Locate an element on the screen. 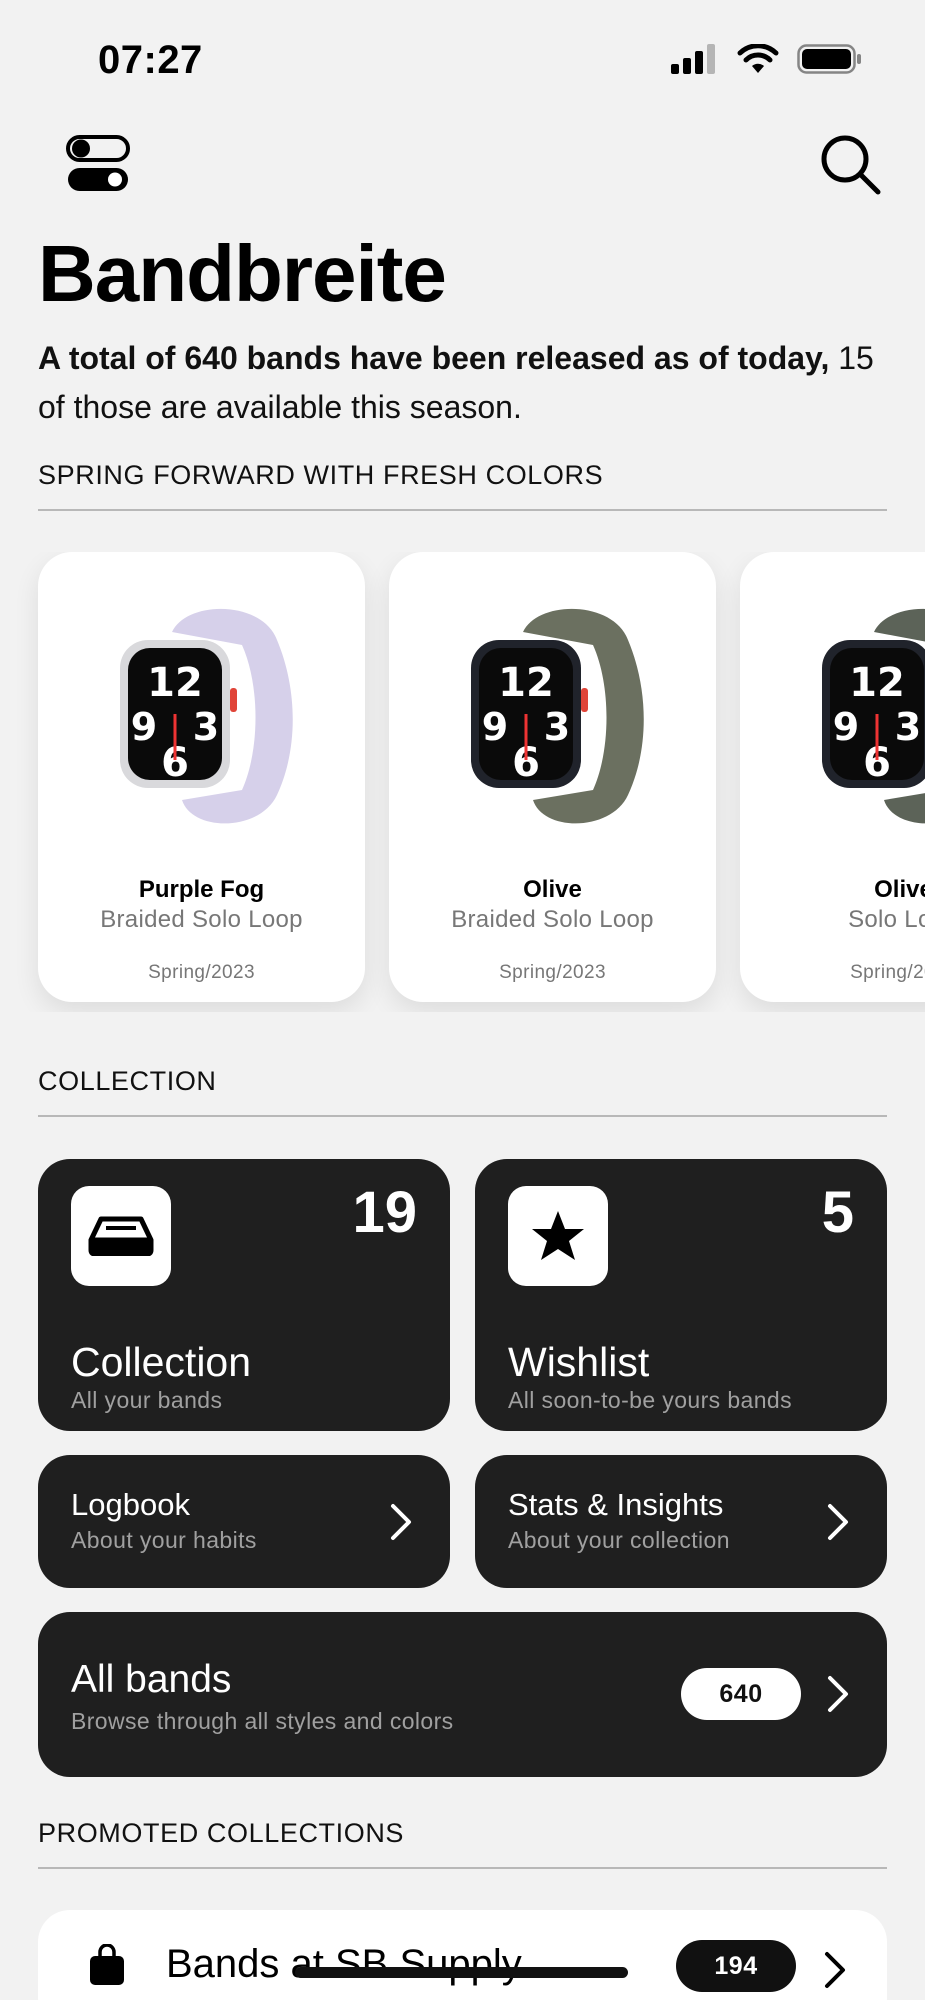 Image resolution: width=925 pixels, height=2000 pixels. wishlist-icon-box is located at coordinates (558, 1236).